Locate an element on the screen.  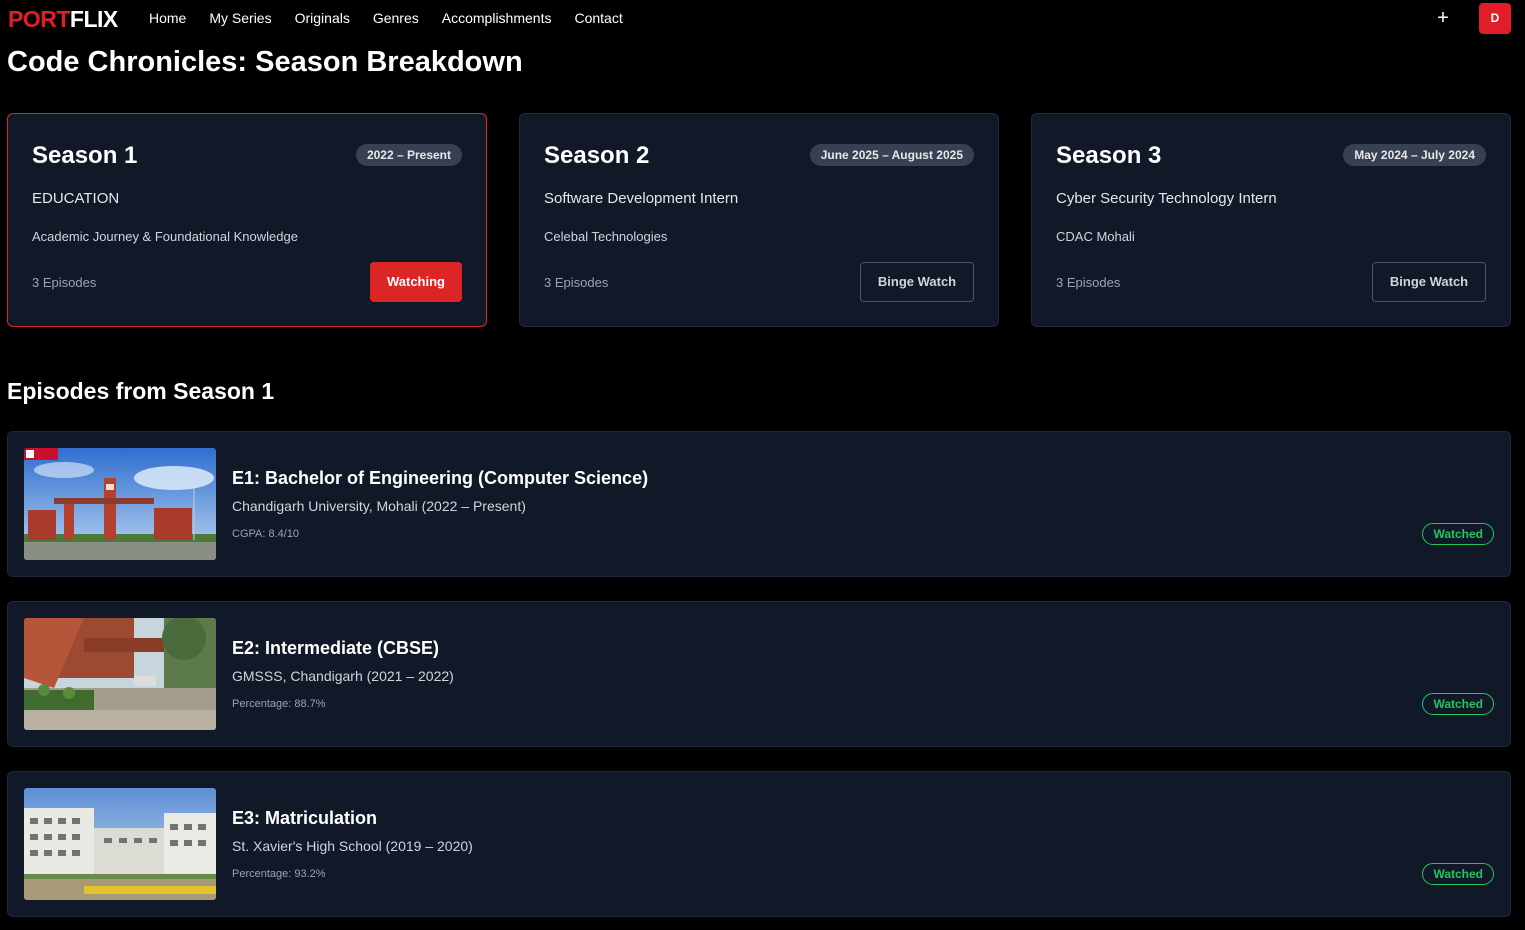
nav-link-accomplishments: Accomplishments is located at coordinates (497, 18).